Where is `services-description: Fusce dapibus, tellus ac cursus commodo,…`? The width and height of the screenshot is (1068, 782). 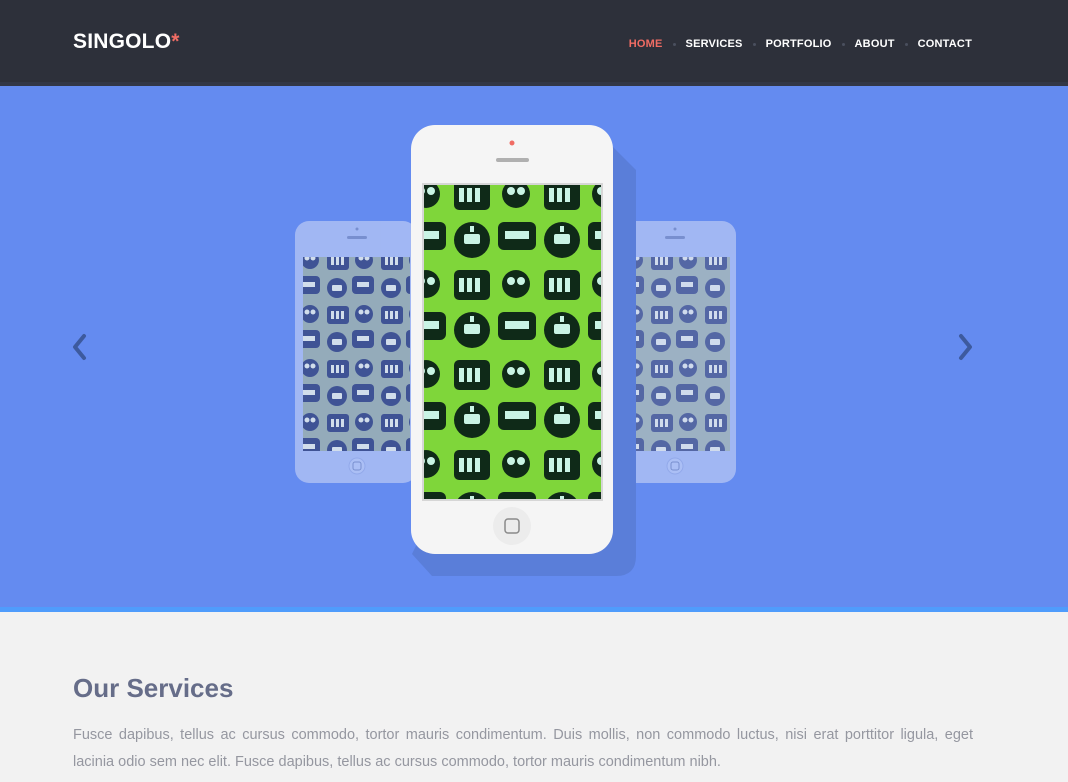 services-description: Fusce dapibus, tellus ac cursus commodo,… is located at coordinates (523, 748).